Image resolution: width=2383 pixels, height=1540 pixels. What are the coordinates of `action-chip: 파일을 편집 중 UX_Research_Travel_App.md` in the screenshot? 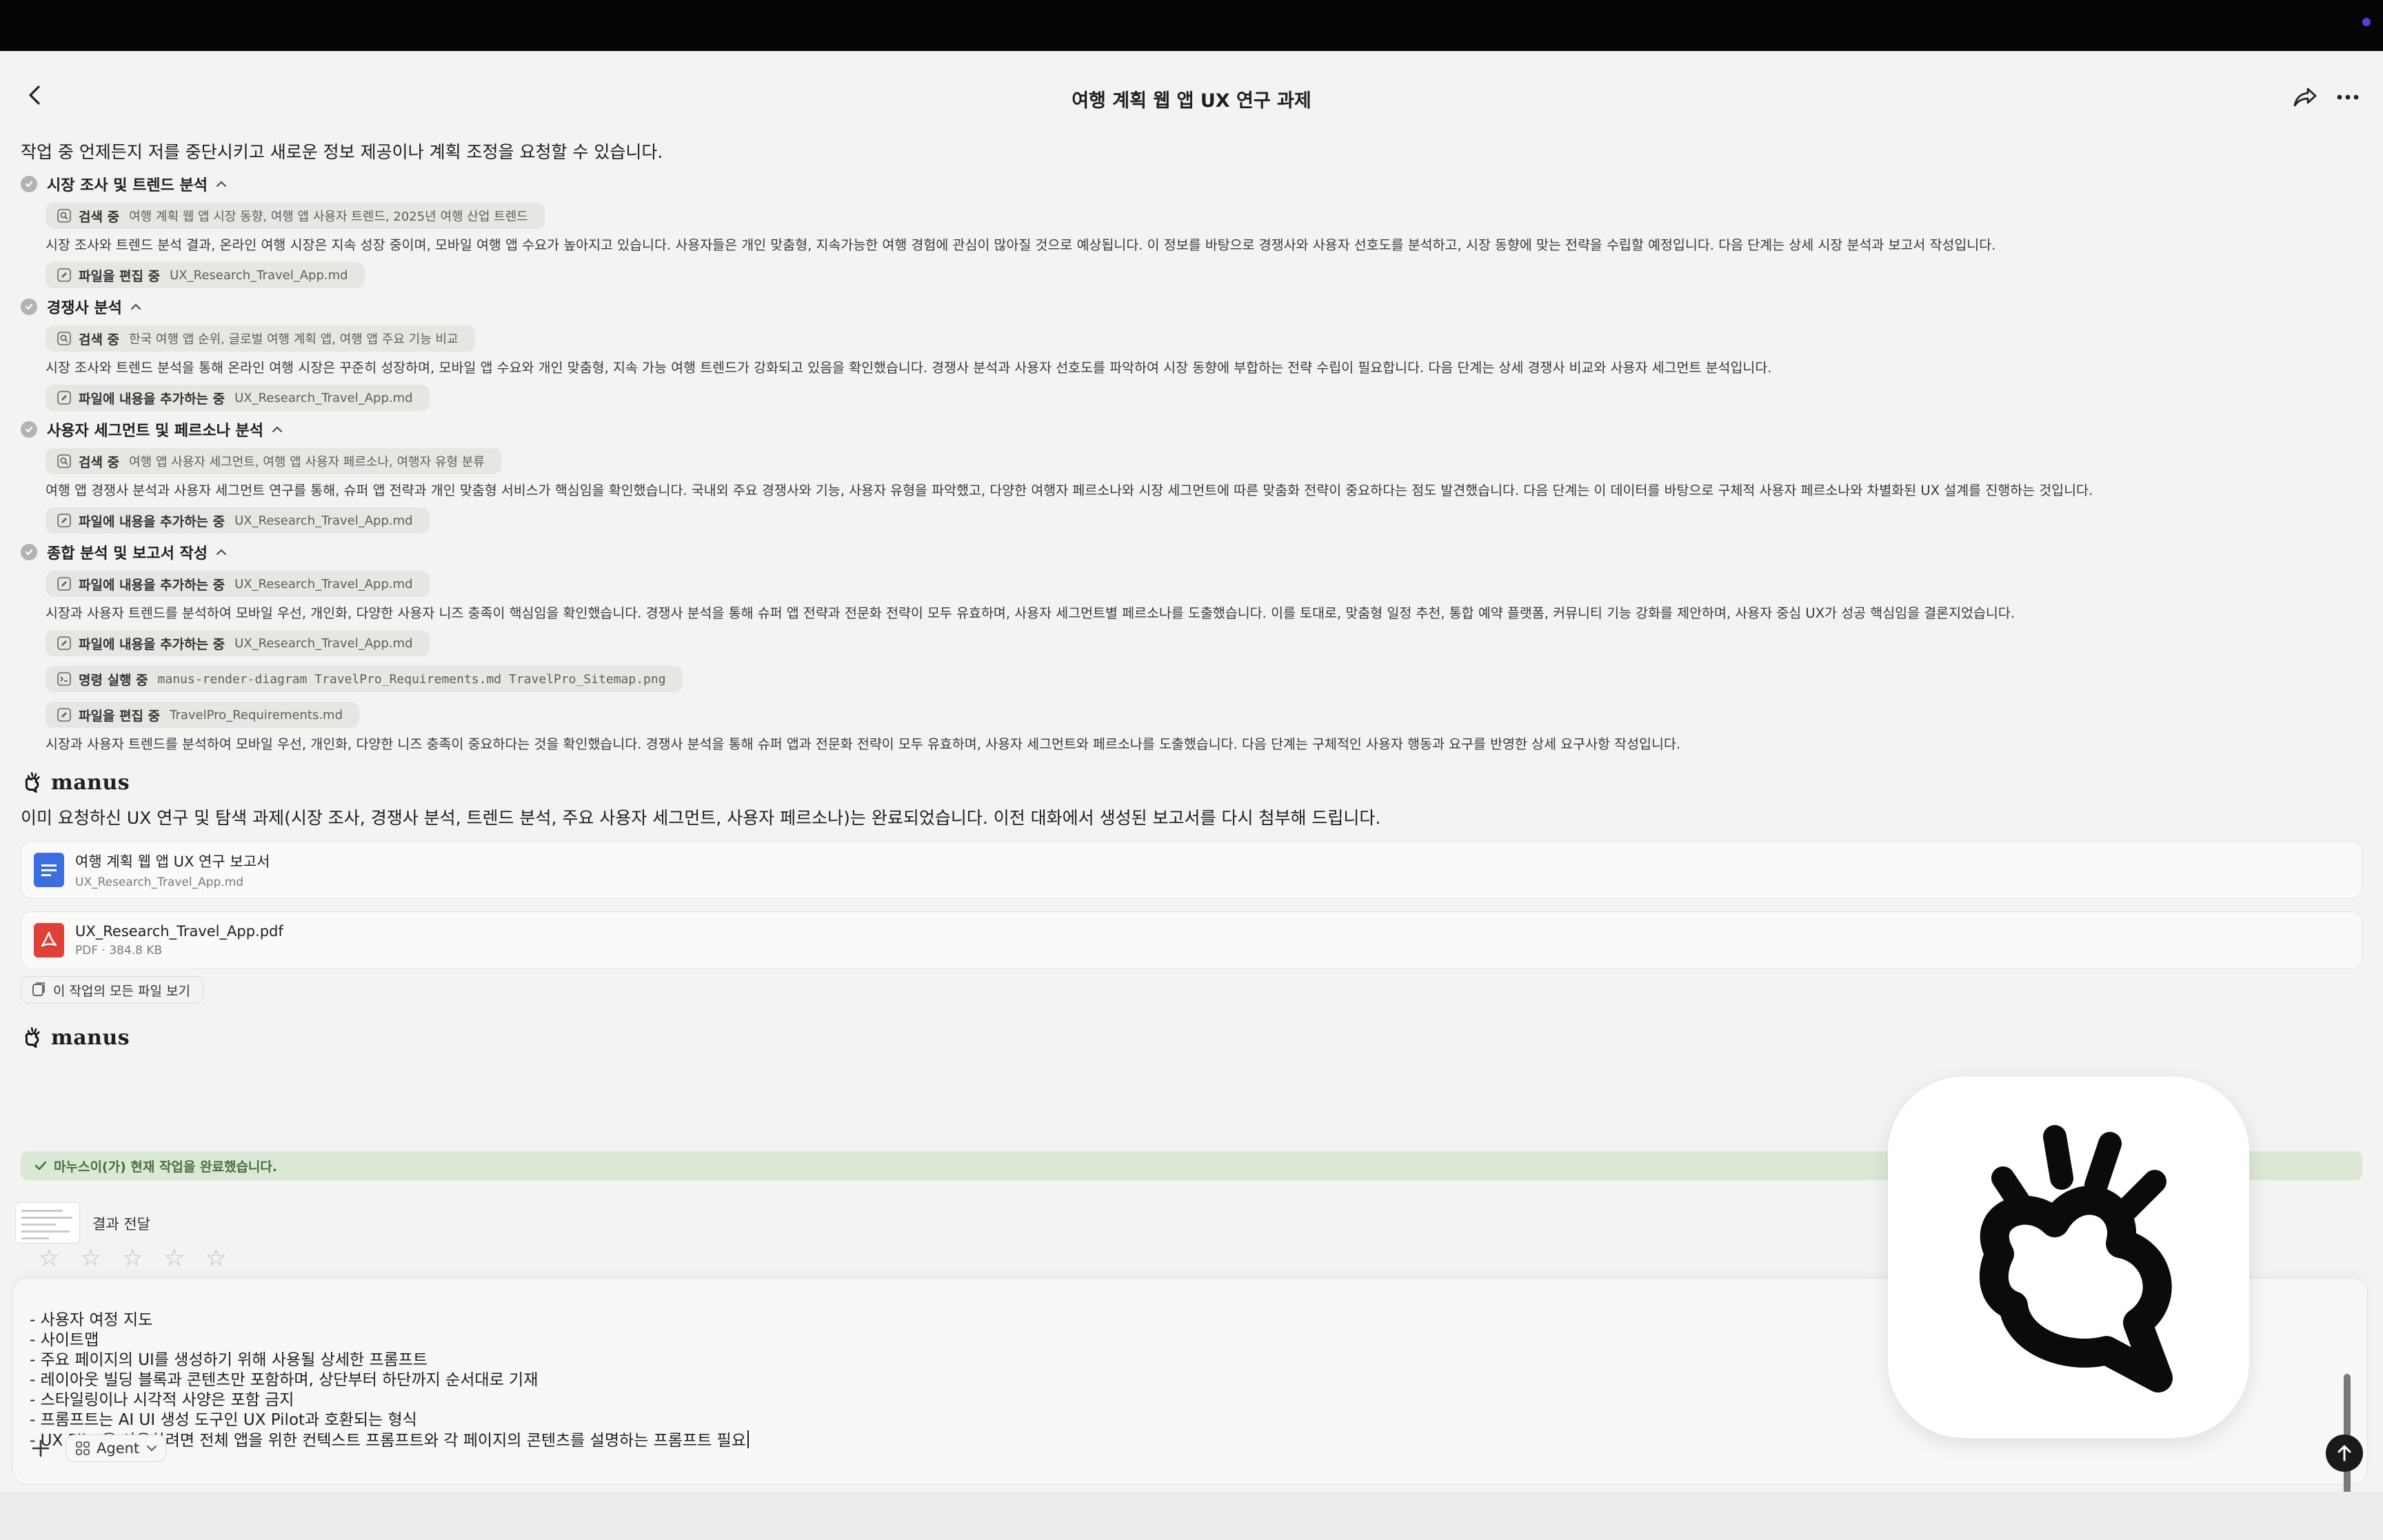 It's located at (205, 275).